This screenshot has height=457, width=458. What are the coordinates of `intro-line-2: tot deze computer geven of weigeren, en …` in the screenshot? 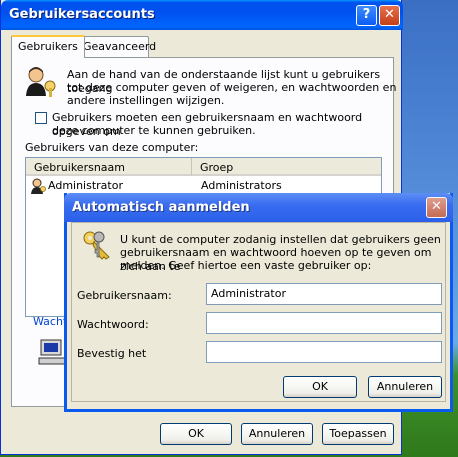 It's located at (232, 87).